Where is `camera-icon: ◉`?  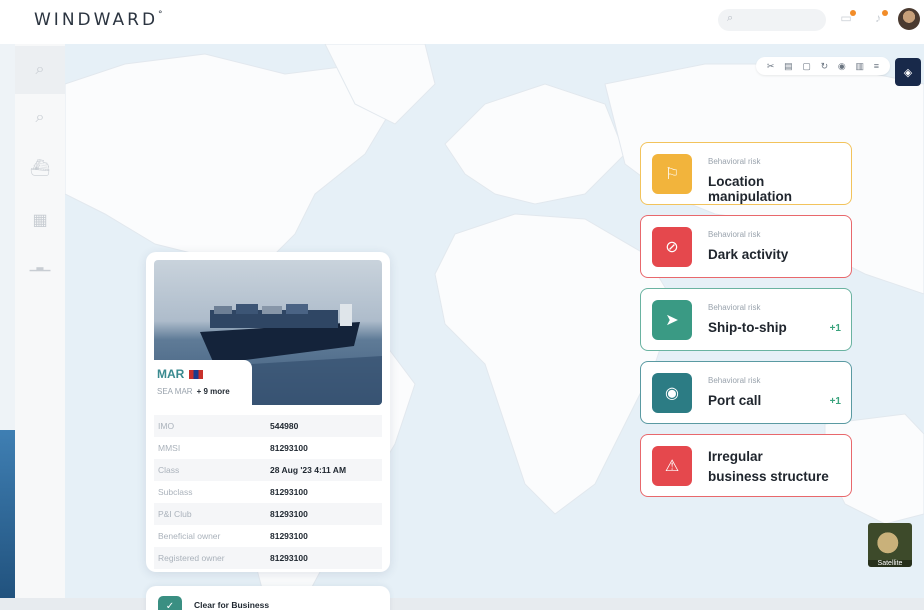
camera-icon: ◉ is located at coordinates (842, 66).